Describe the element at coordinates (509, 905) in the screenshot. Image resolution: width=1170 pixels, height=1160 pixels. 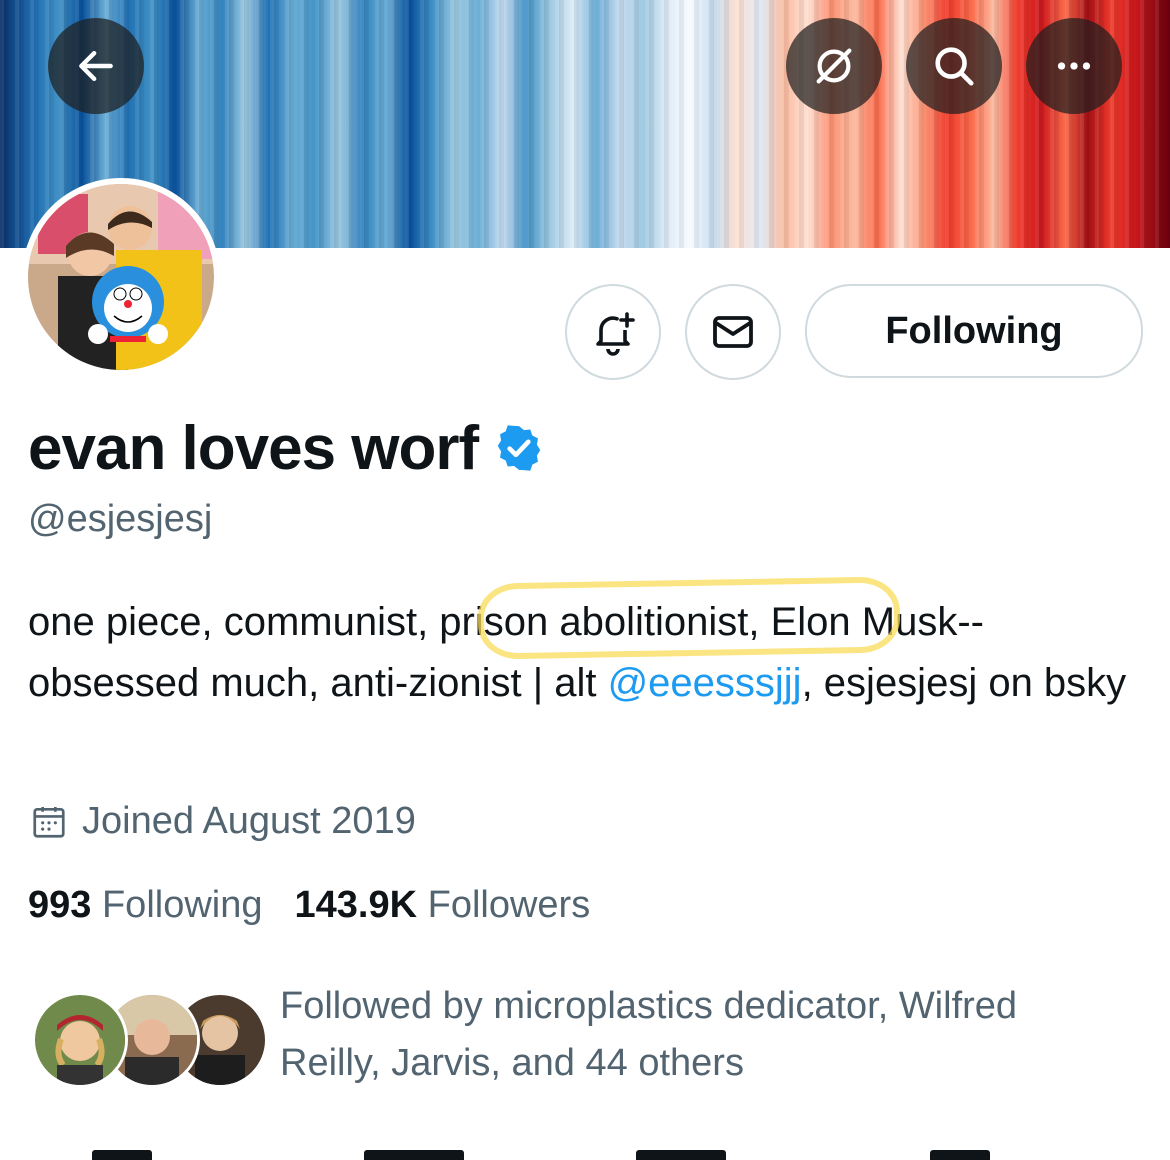
I see `followers-label: Followers` at that location.